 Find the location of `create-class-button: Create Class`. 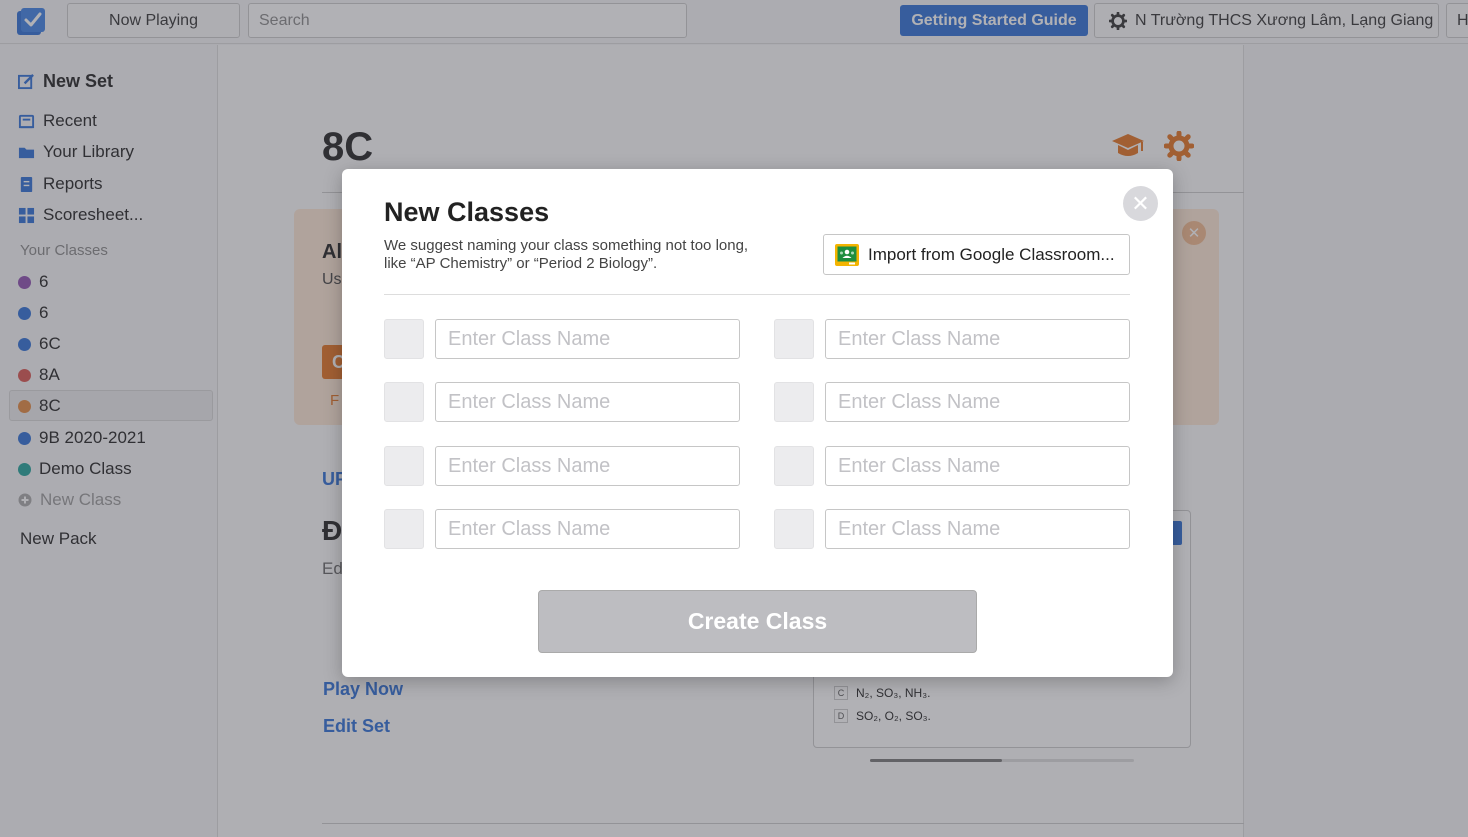

create-class-button: Create Class is located at coordinates (757, 621).